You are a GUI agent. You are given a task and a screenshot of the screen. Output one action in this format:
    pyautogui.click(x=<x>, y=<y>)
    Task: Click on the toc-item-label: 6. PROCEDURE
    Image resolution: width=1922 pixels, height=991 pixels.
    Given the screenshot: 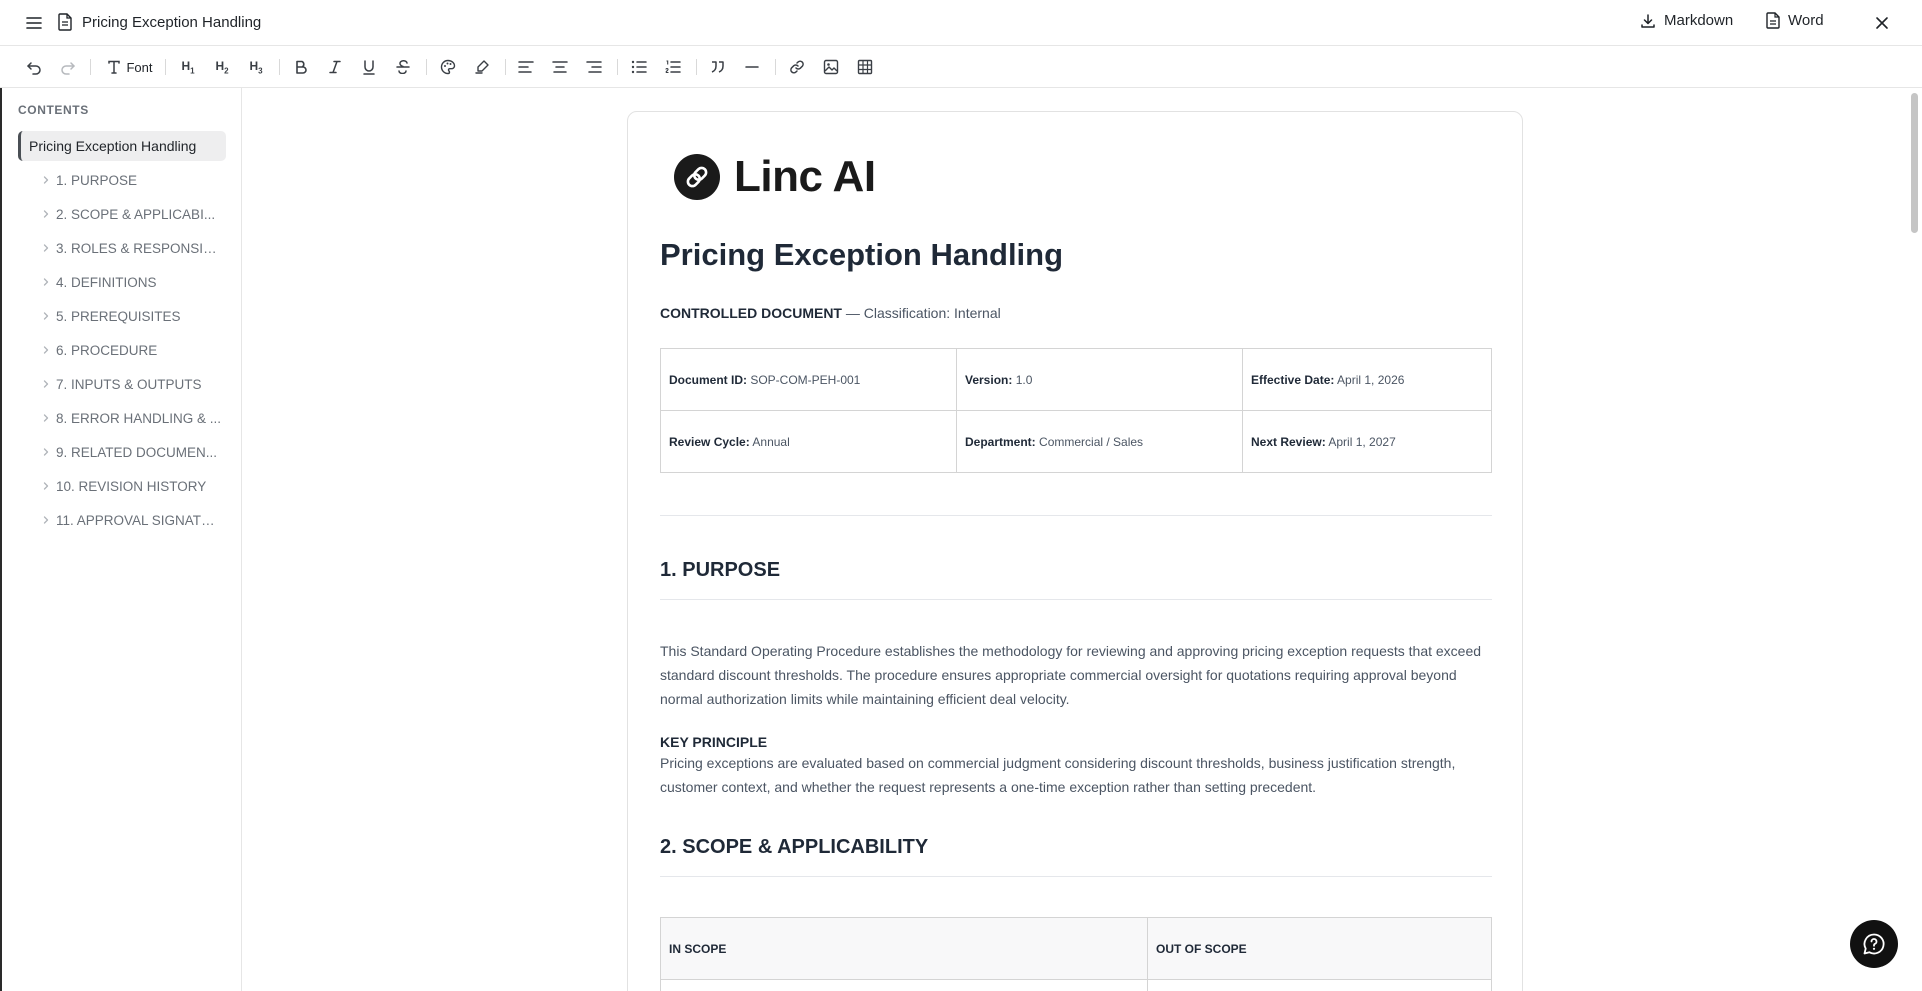 What is the action you would take?
    pyautogui.click(x=107, y=350)
    